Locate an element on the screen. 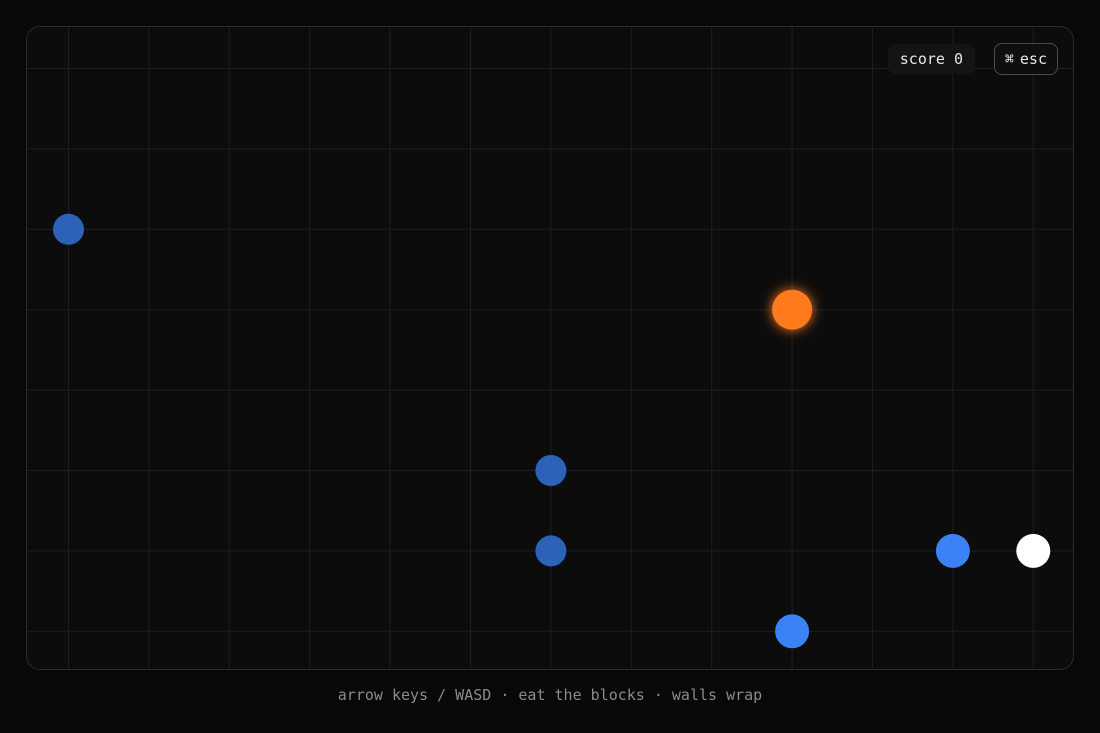 The image size is (1100, 733). score-value: 0 is located at coordinates (958, 59).